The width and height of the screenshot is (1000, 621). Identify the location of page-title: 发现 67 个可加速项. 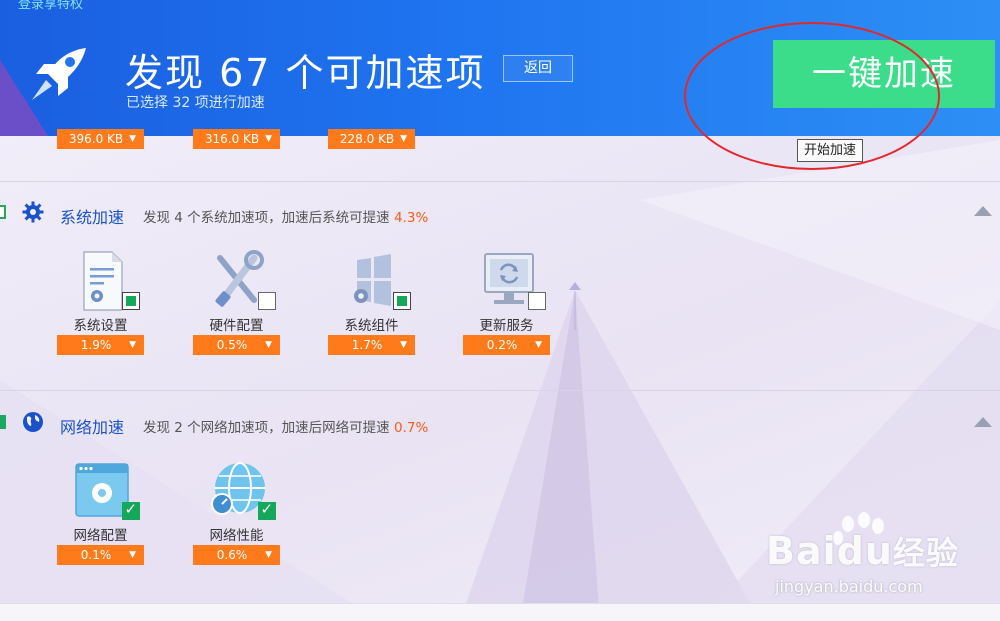
(305, 73).